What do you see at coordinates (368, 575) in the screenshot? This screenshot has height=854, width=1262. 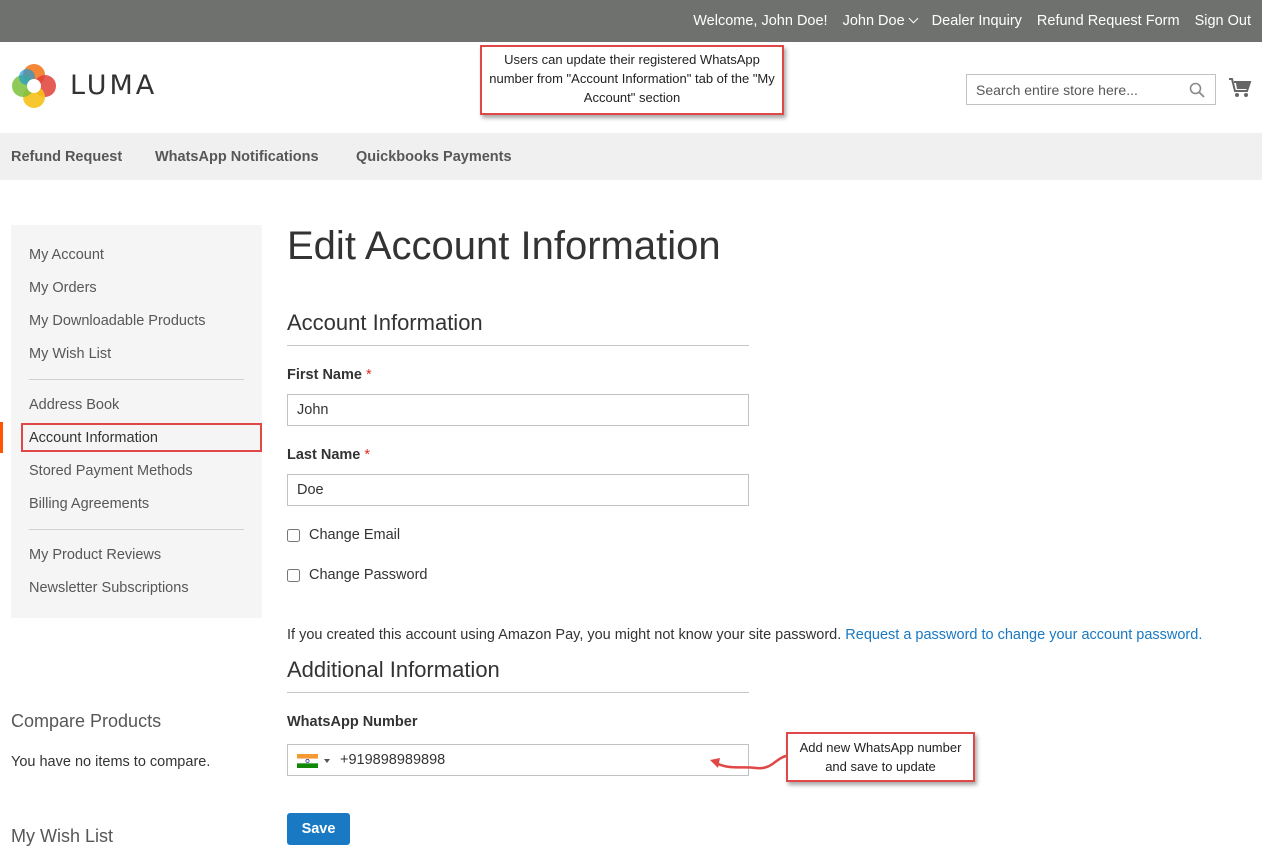 I see `change-password-label: Change Password` at bounding box center [368, 575].